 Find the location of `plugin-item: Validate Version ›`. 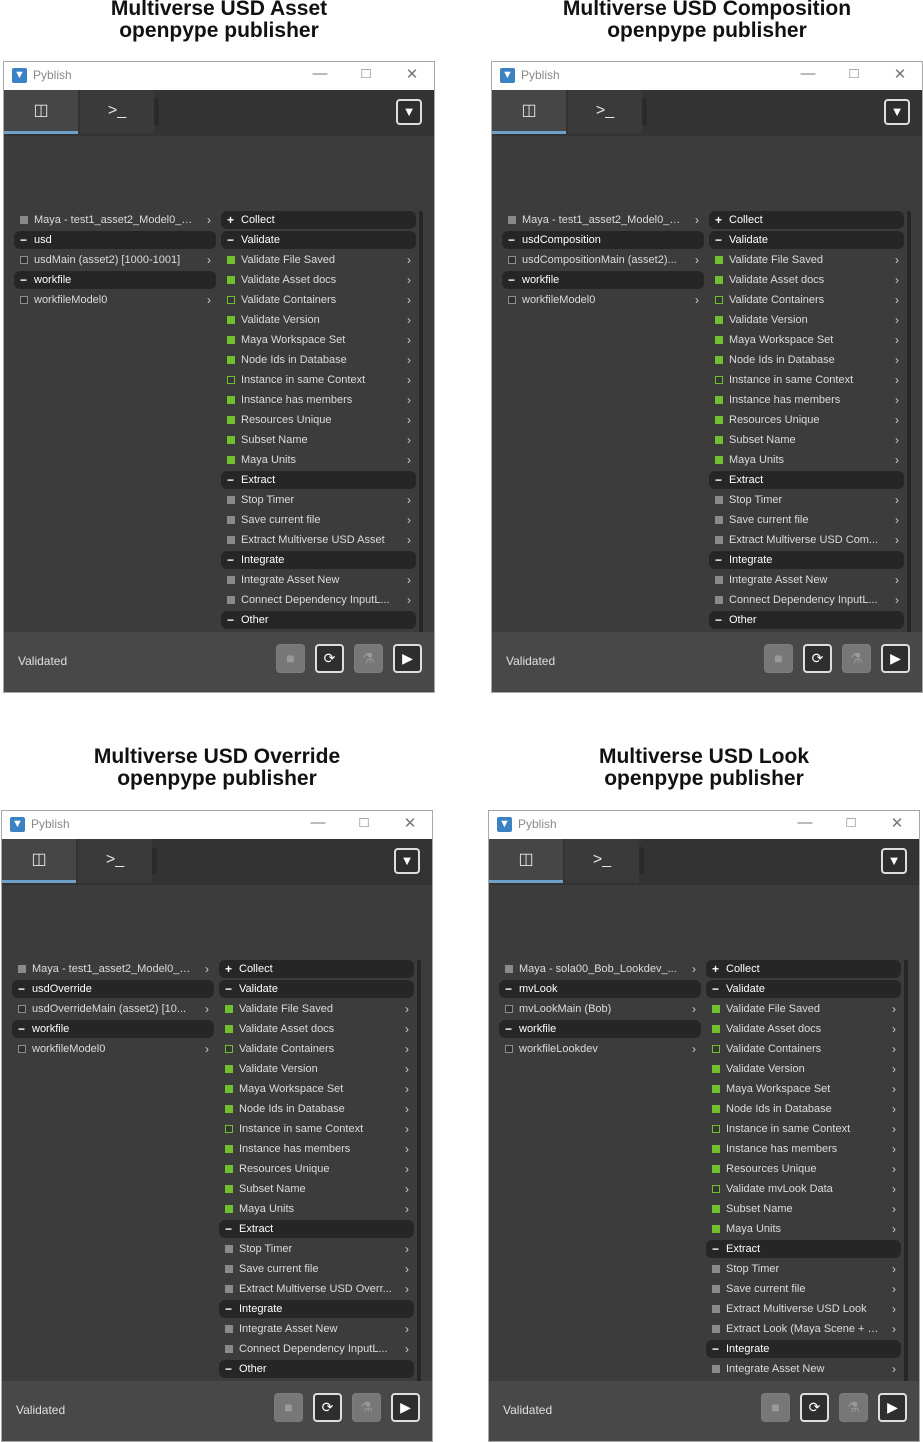

plugin-item: Validate Version › is located at coordinates (806, 320).